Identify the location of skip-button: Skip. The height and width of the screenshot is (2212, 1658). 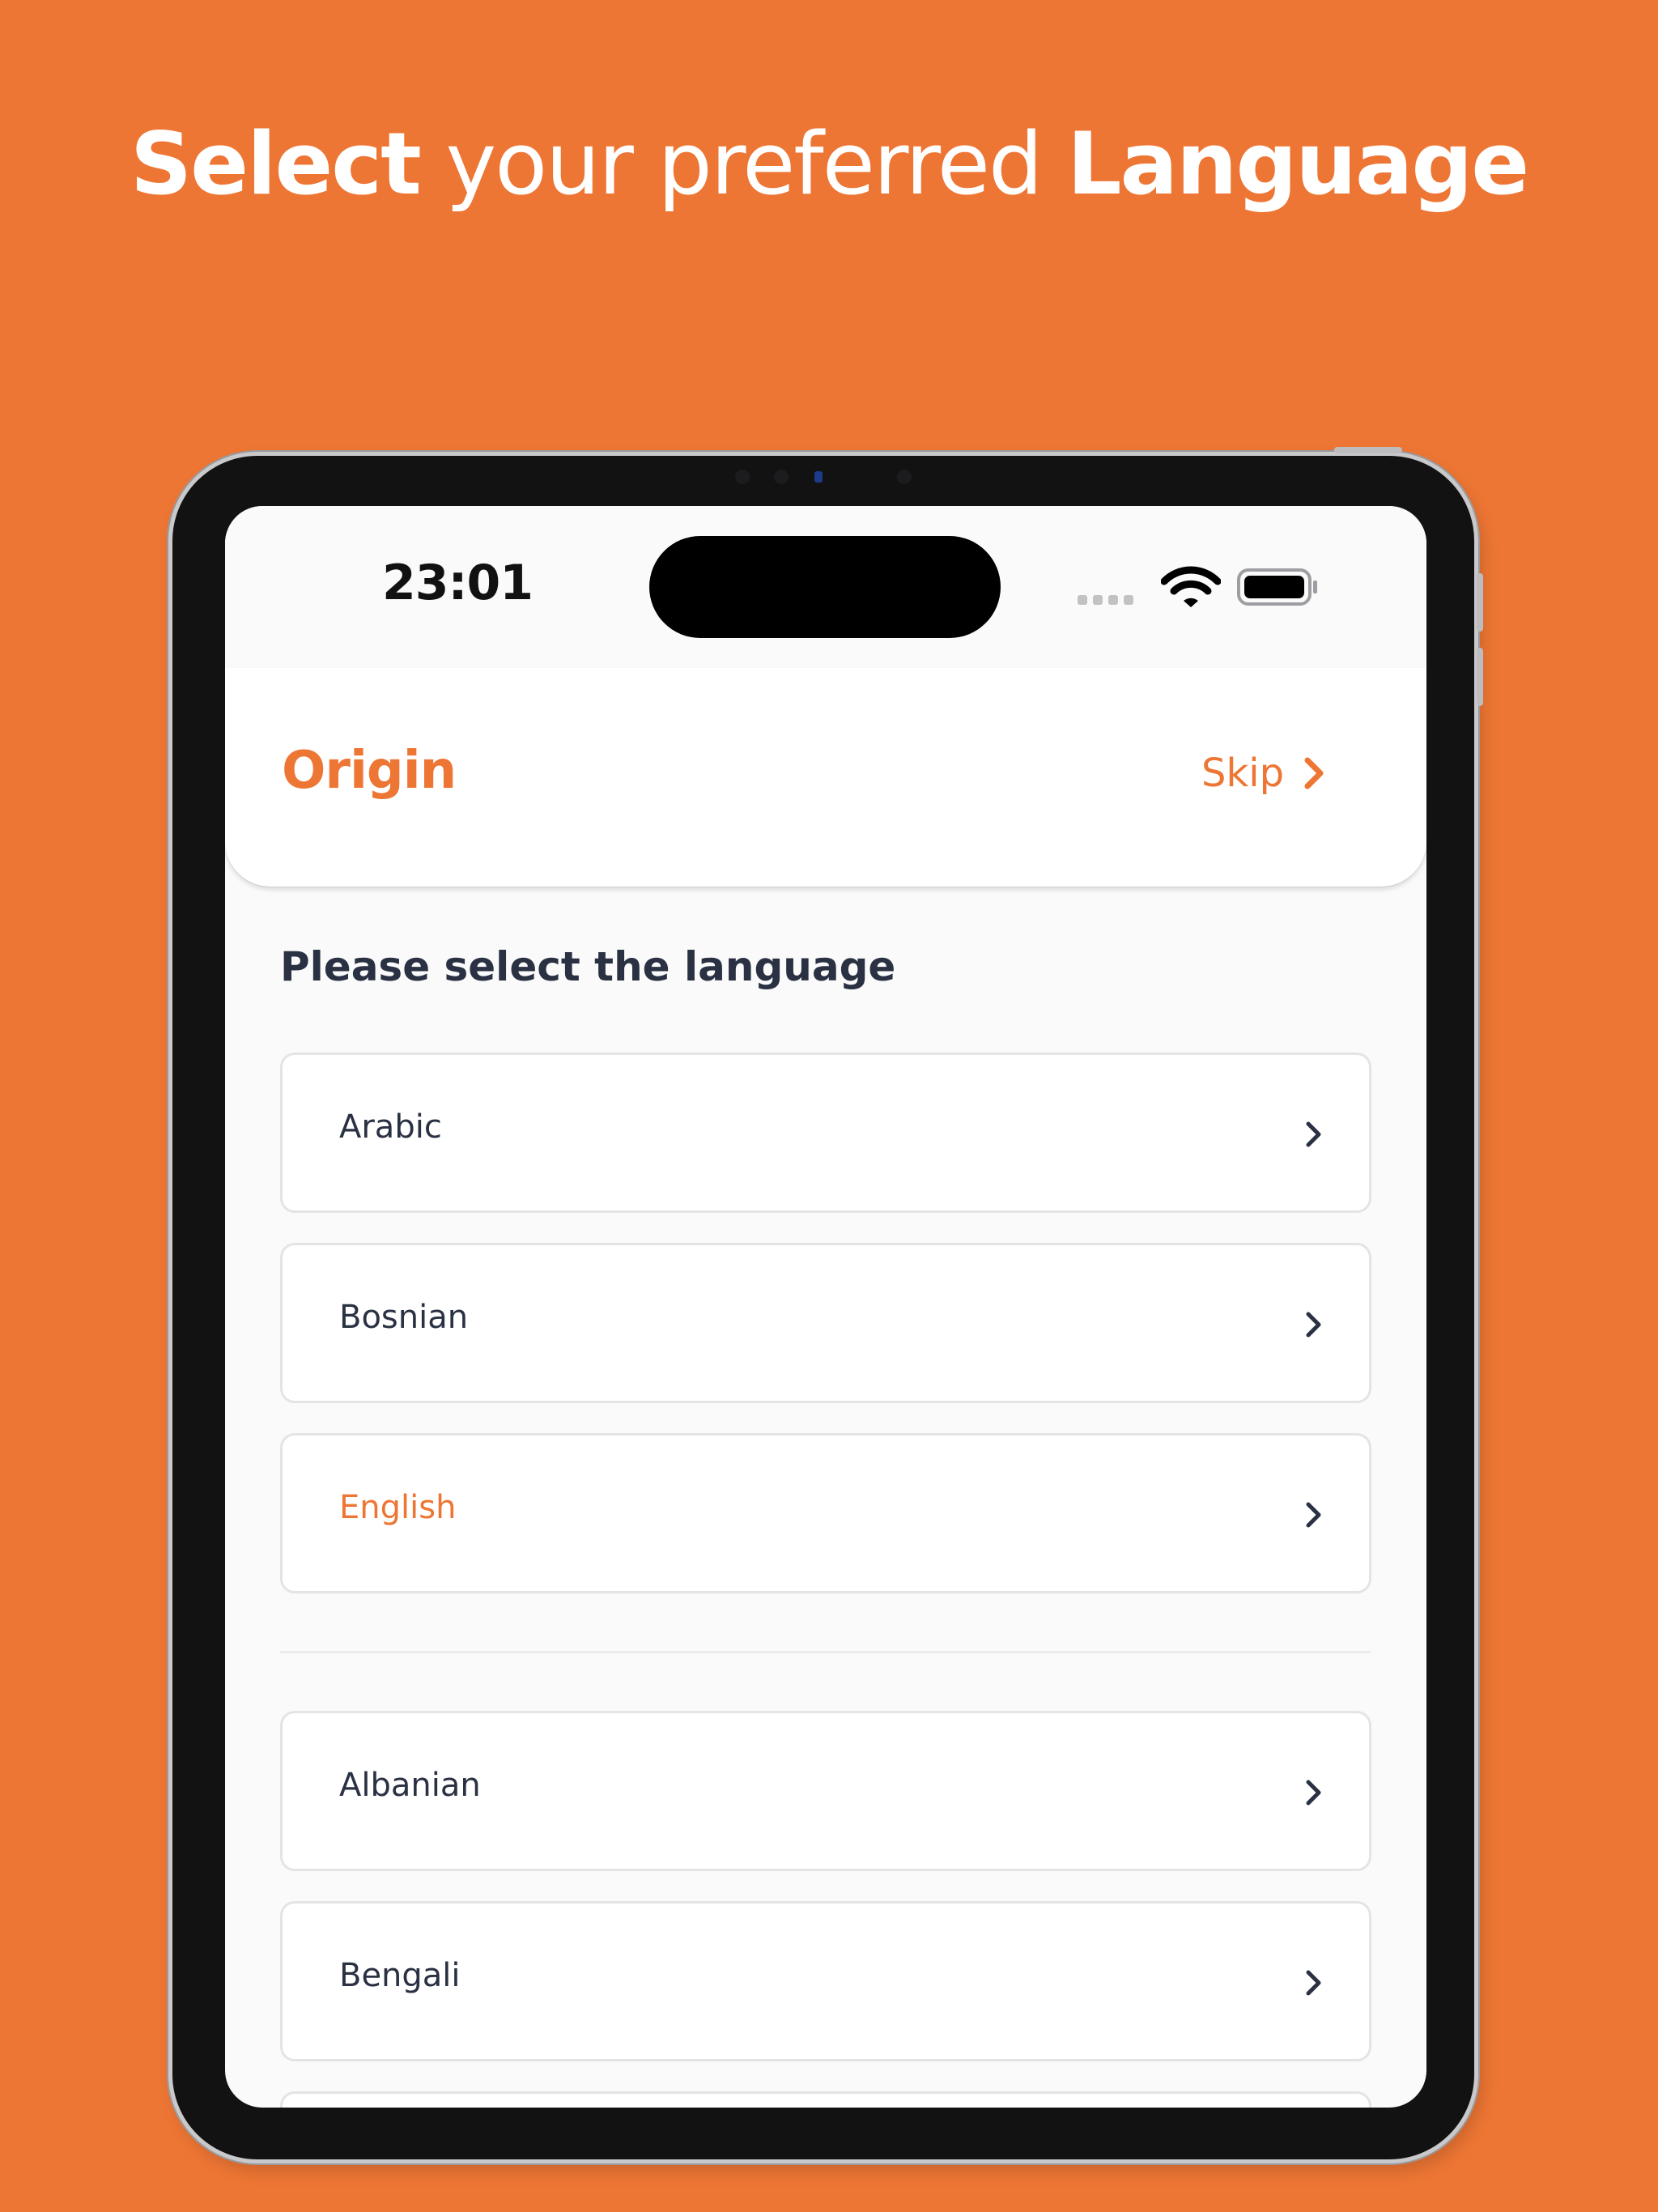
(1262, 774).